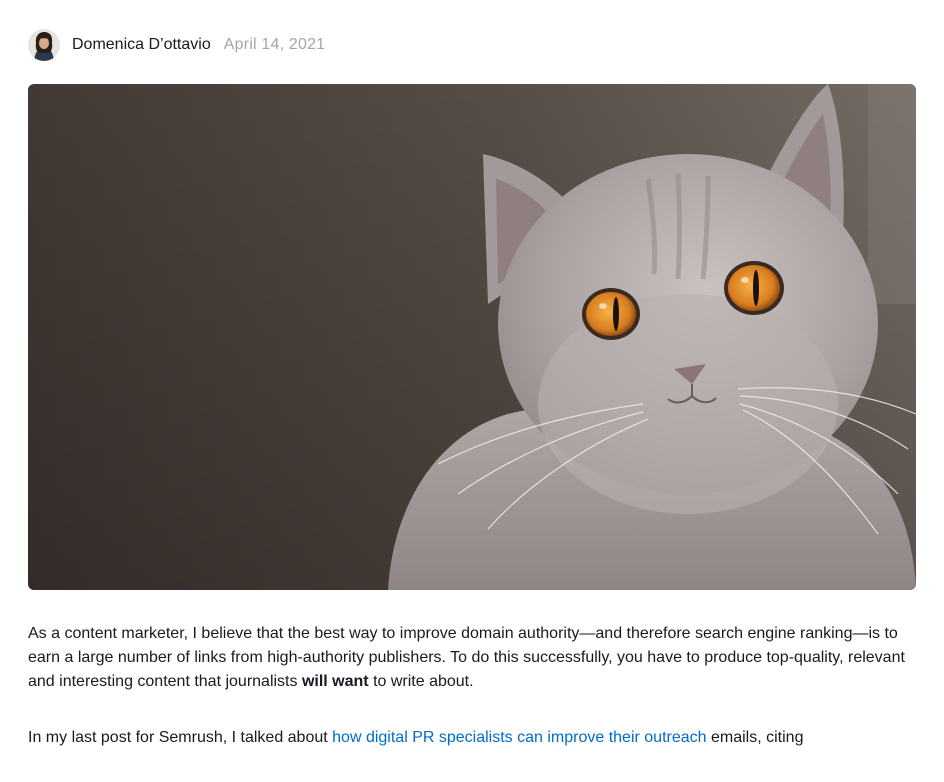 Image resolution: width=944 pixels, height=782 pixels. I want to click on paragraph-text: emails, citing, so click(755, 737).